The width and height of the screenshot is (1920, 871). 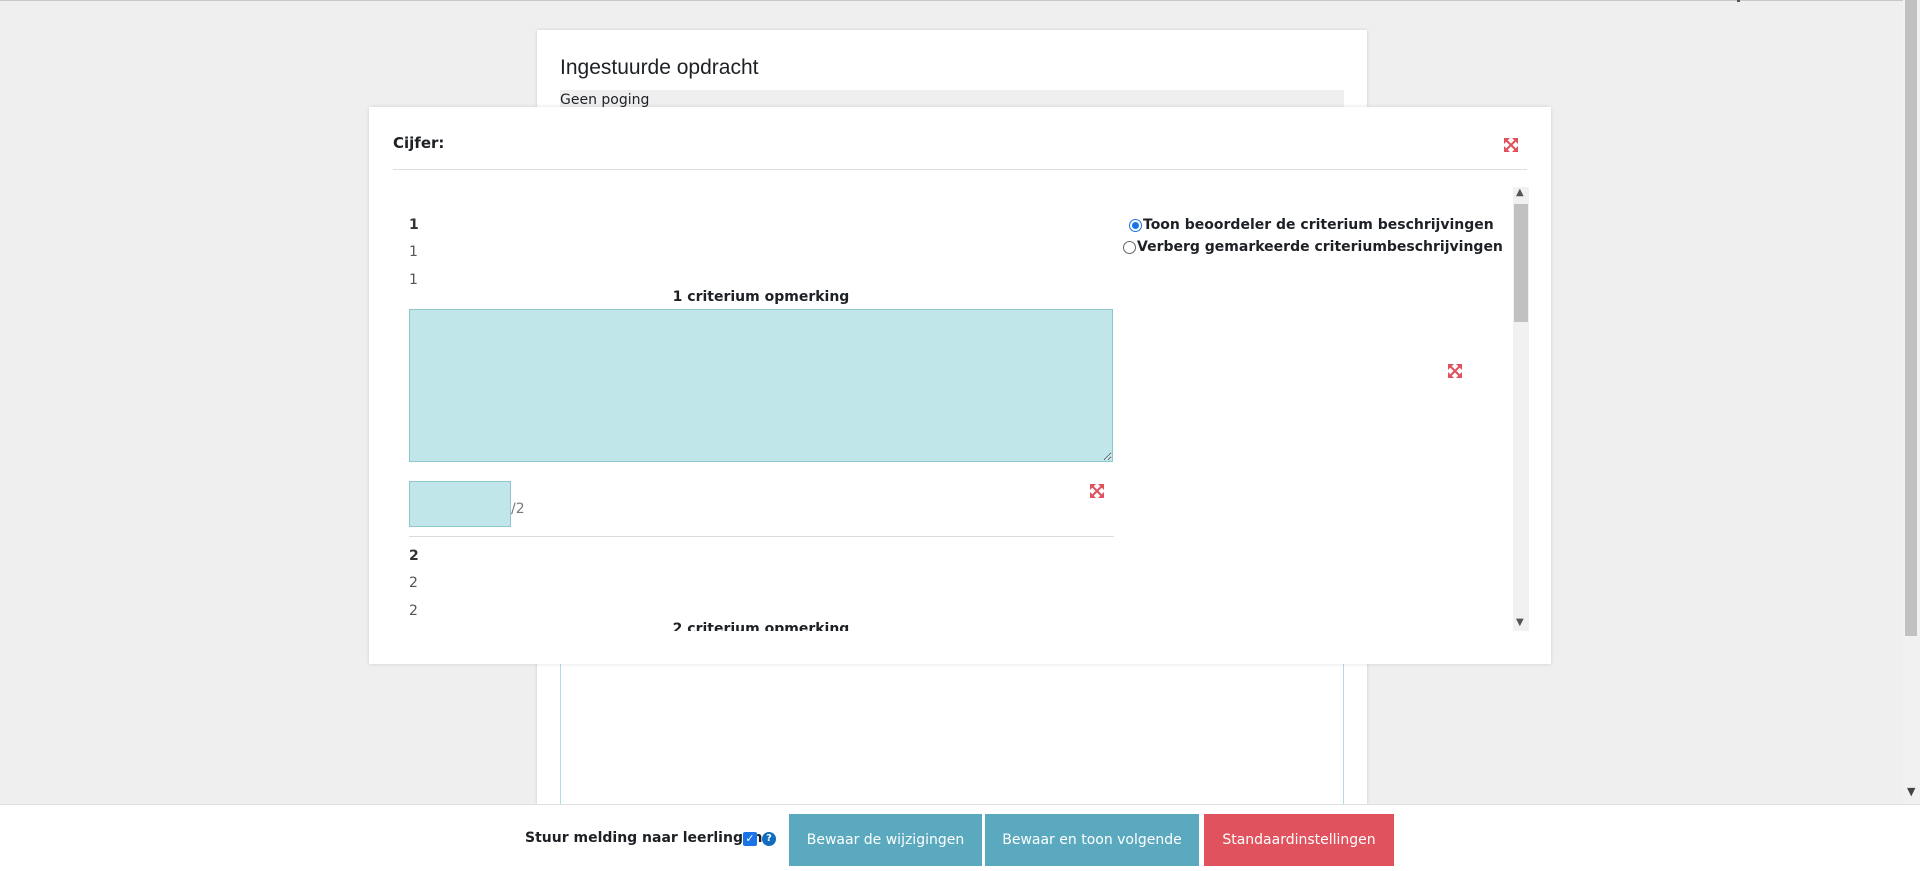 I want to click on notify-students-label: Stuur melding naar leerlingen, so click(x=644, y=838).